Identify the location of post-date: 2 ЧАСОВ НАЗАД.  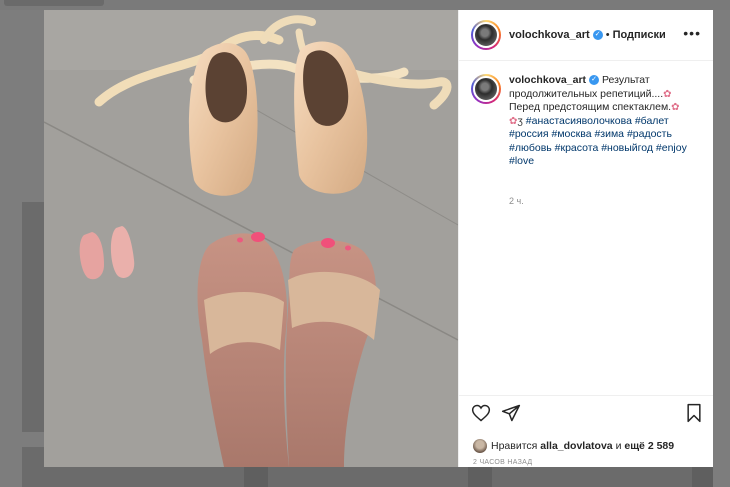
(502, 462).